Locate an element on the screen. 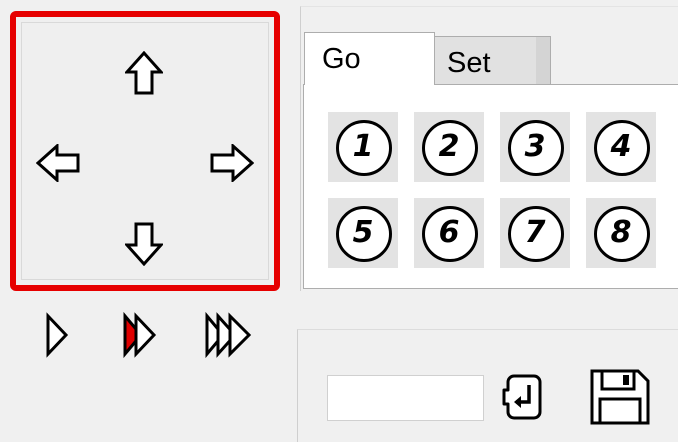 The image size is (678, 442). position-number: 8 is located at coordinates (621, 232).